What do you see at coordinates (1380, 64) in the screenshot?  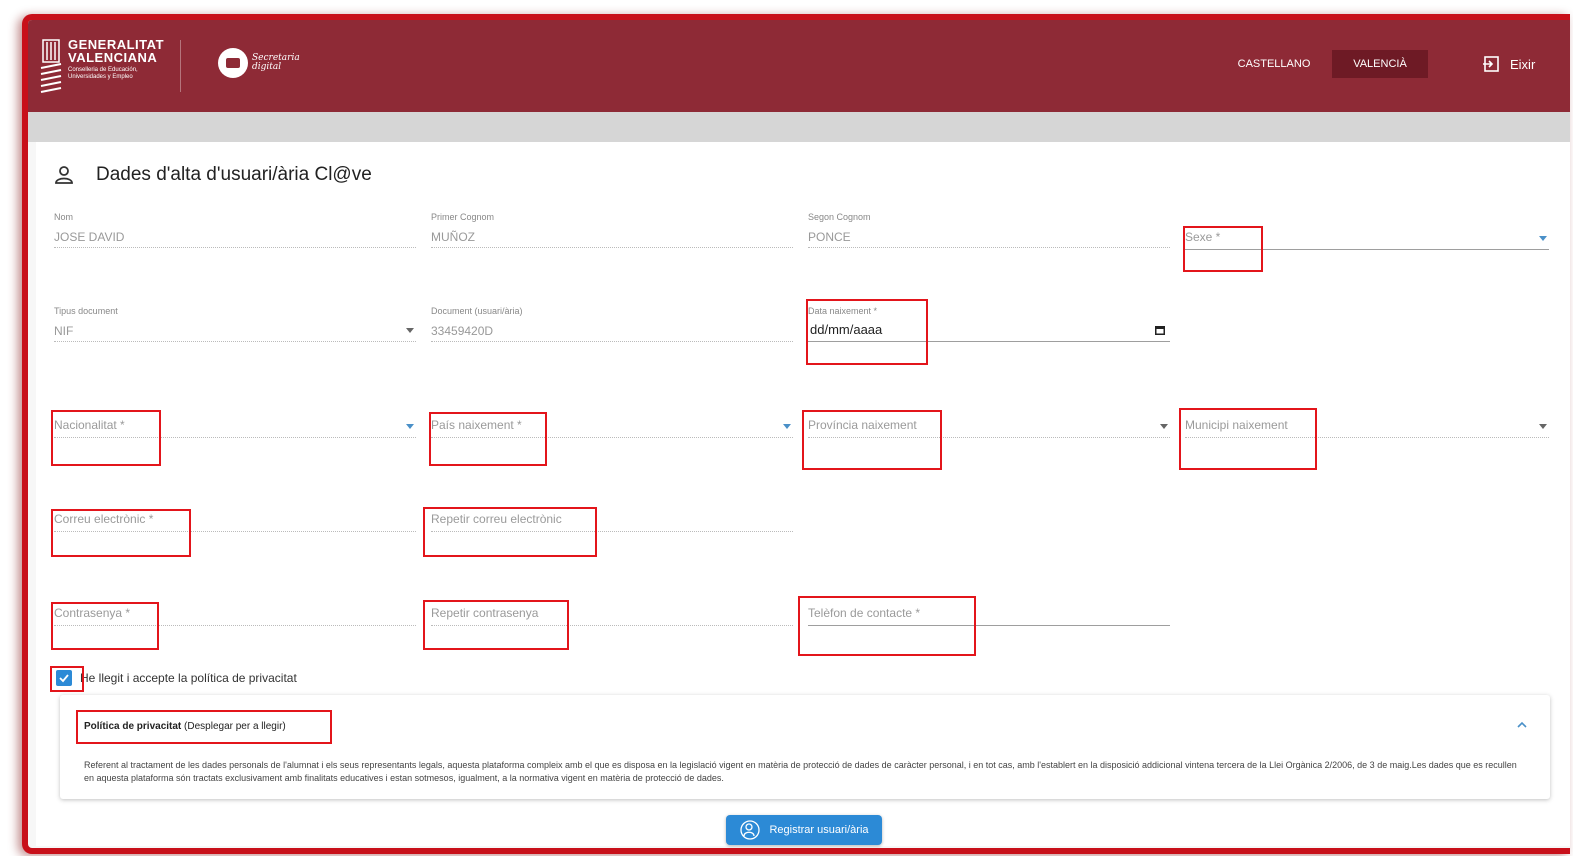 I see `lang-valencia-button: VALENCIÀ` at bounding box center [1380, 64].